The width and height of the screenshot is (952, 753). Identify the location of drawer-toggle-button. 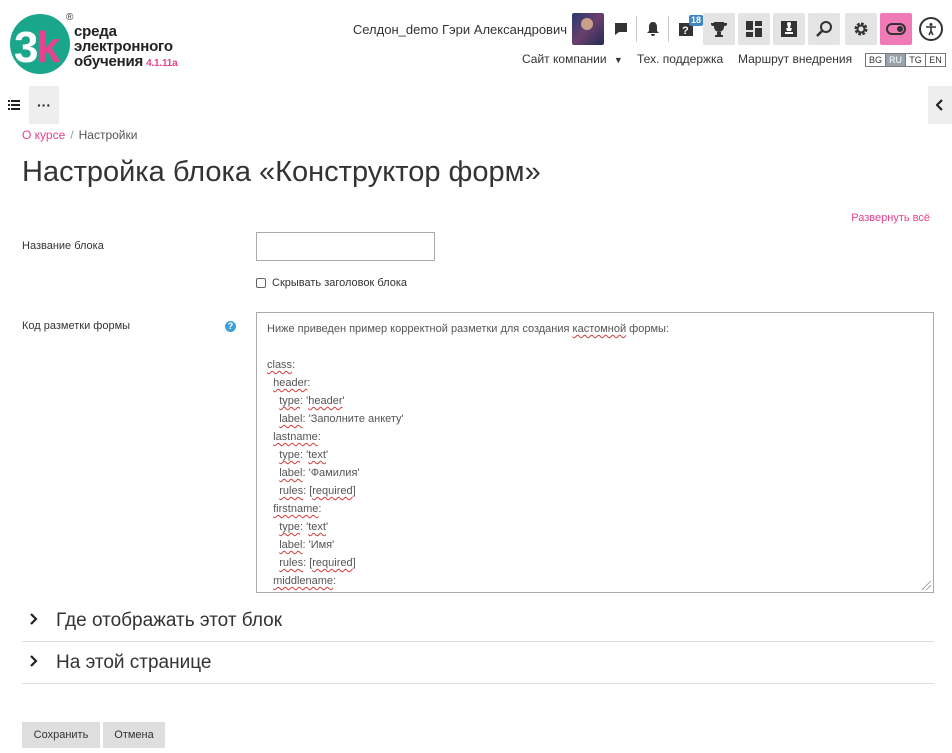
(940, 105).